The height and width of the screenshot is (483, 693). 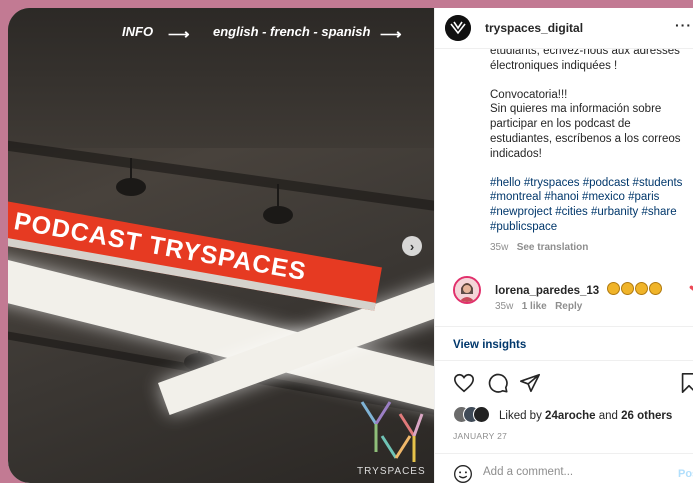 I want to click on add-comment-bar: Post, so click(x=573, y=473).